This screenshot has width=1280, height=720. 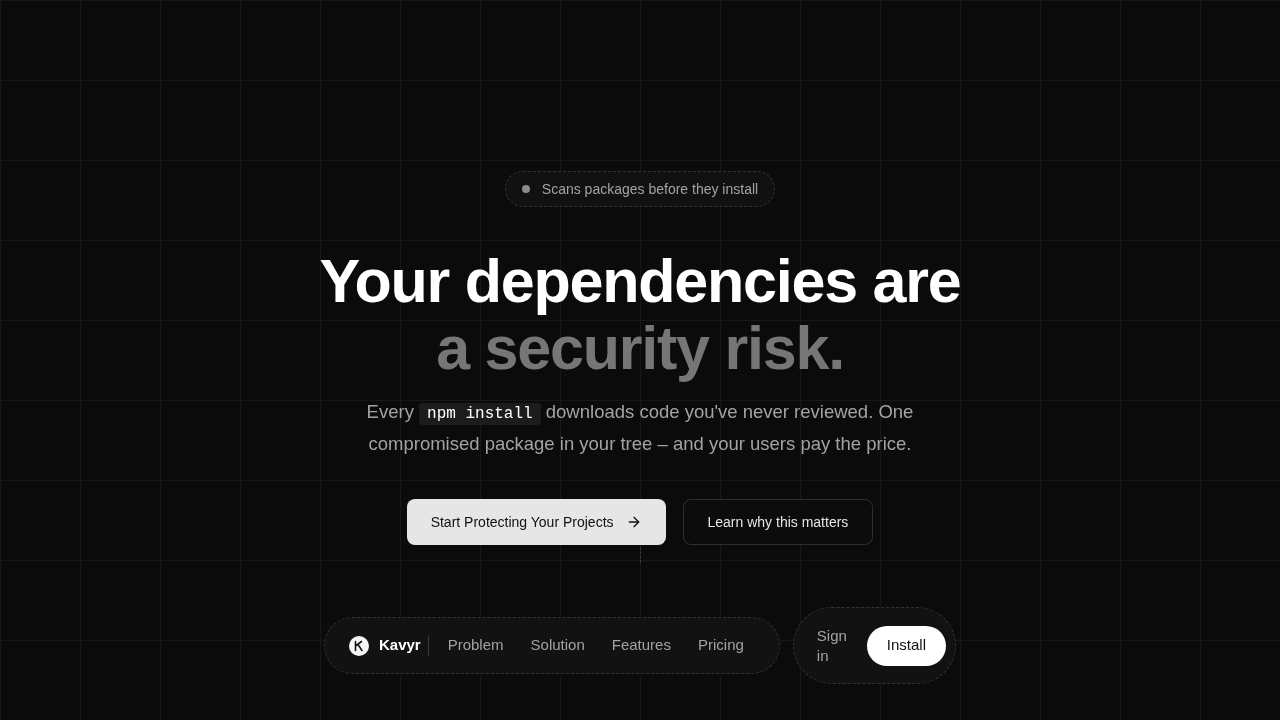 What do you see at coordinates (359, 645) in the screenshot?
I see `logo-icon` at bounding box center [359, 645].